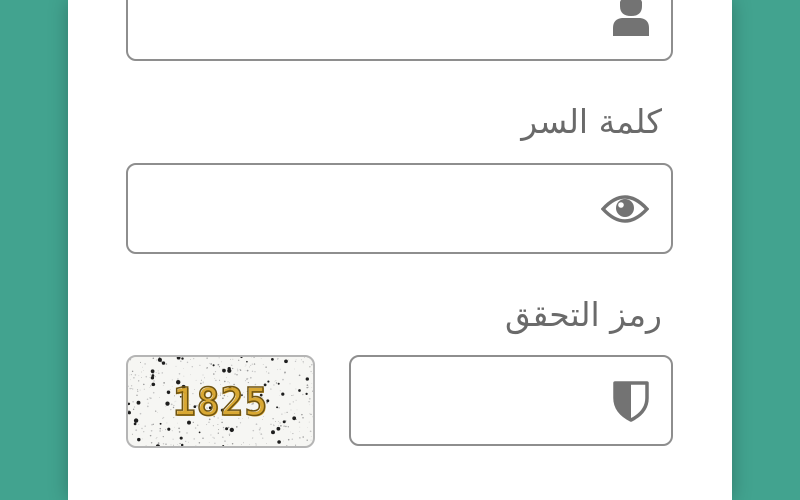 The height and width of the screenshot is (500, 800). What do you see at coordinates (482, 401) in the screenshot?
I see `captcha-input` at bounding box center [482, 401].